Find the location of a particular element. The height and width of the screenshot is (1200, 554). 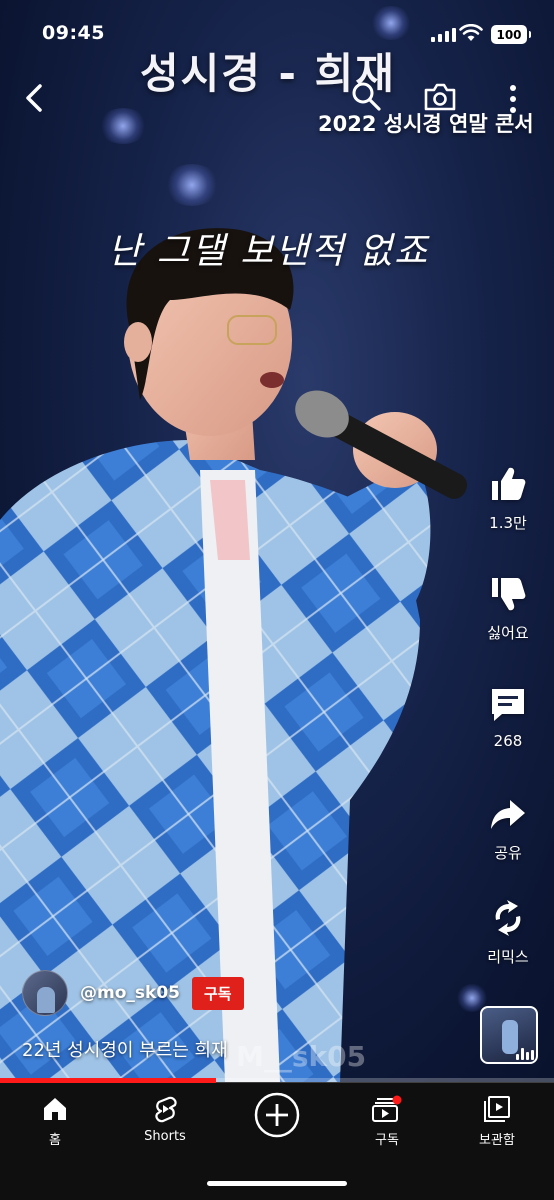

clock: 09:45 is located at coordinates (73, 33).